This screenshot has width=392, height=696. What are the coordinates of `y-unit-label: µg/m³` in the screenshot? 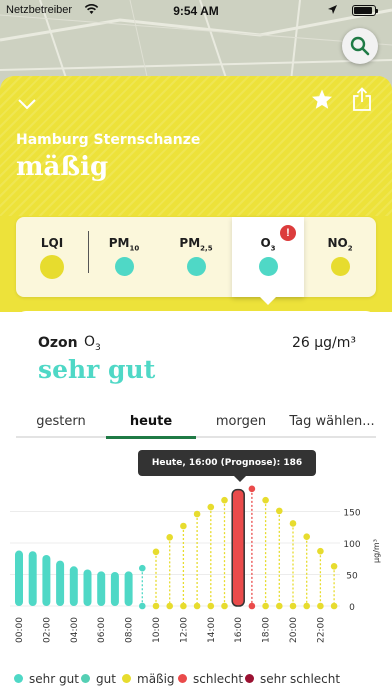 It's located at (376, 551).